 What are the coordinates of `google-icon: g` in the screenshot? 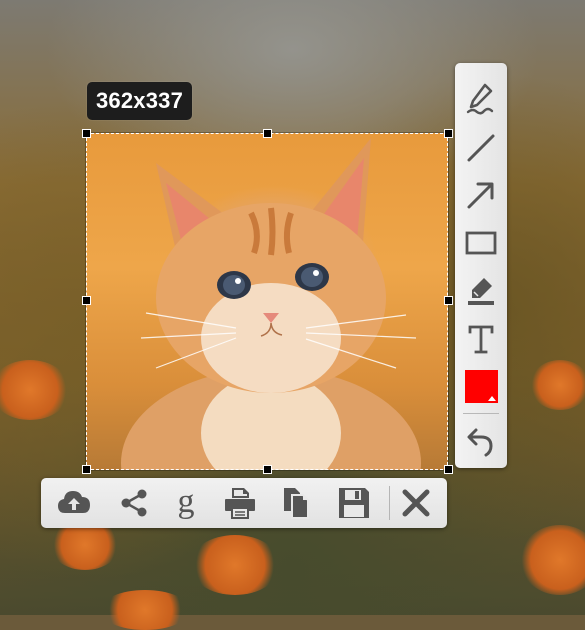 It's located at (186, 502).